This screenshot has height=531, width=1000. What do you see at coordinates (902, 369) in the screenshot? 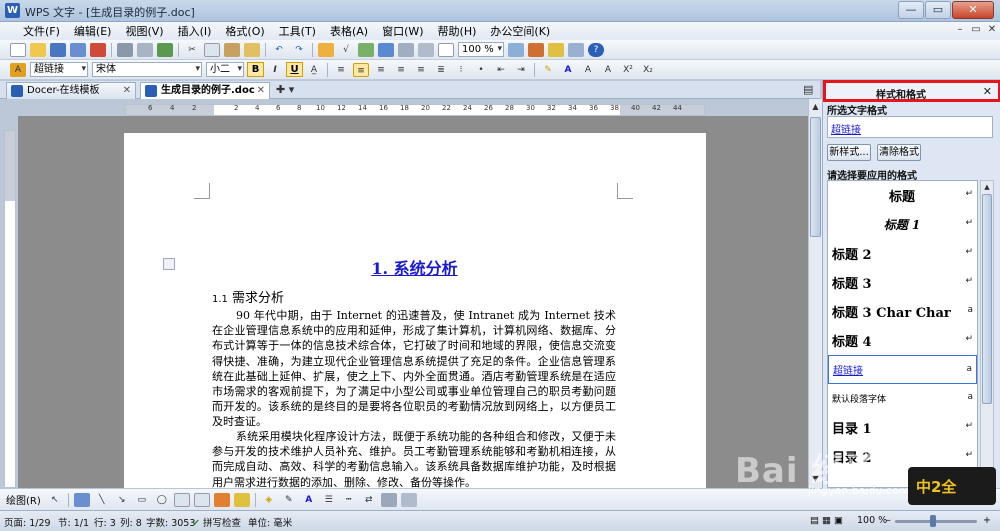
I see `style-item-hyperlink: 超链接 a` at bounding box center [902, 369].